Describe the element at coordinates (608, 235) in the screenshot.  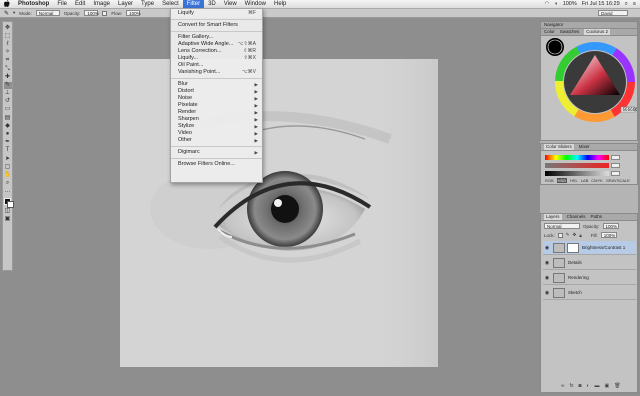
I see `fill-field: 100%` at that location.